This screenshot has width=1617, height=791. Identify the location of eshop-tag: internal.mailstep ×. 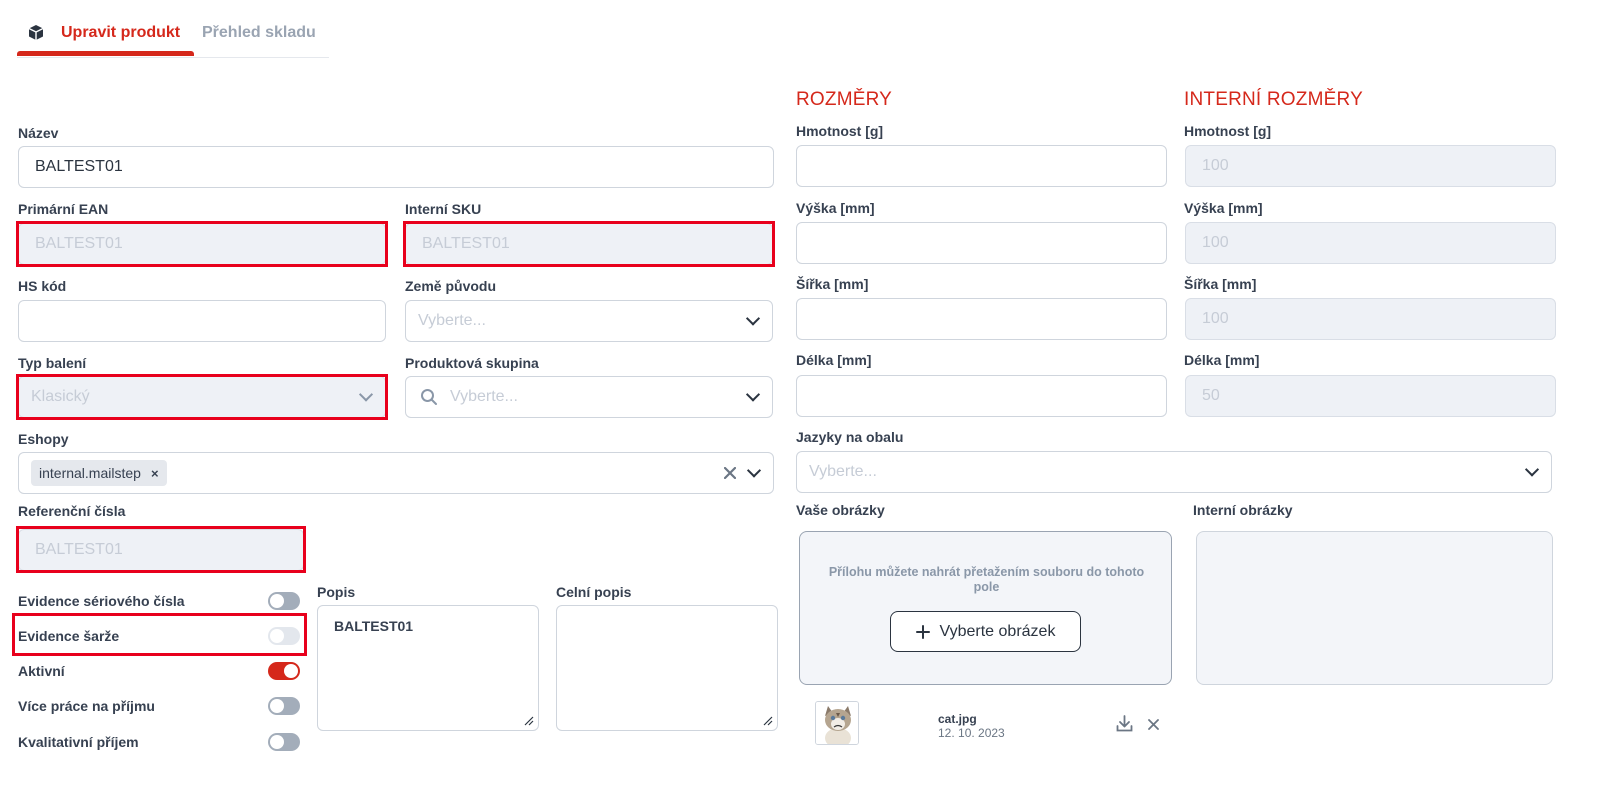
(99, 473).